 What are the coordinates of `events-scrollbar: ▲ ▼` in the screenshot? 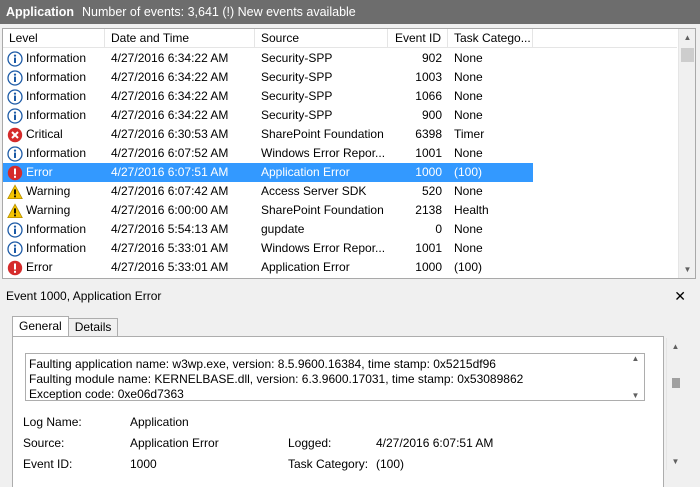 It's located at (686, 153).